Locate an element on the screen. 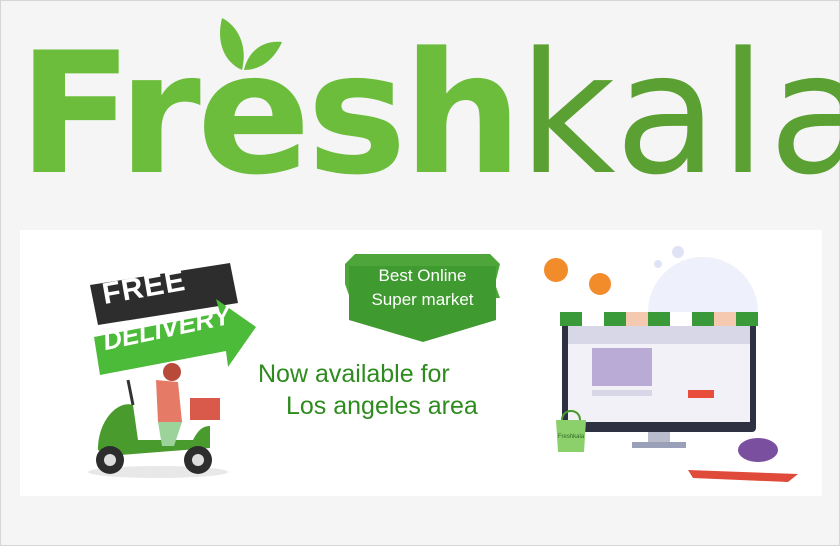  tagline-line-2: Los angeles area is located at coordinates (382, 406).